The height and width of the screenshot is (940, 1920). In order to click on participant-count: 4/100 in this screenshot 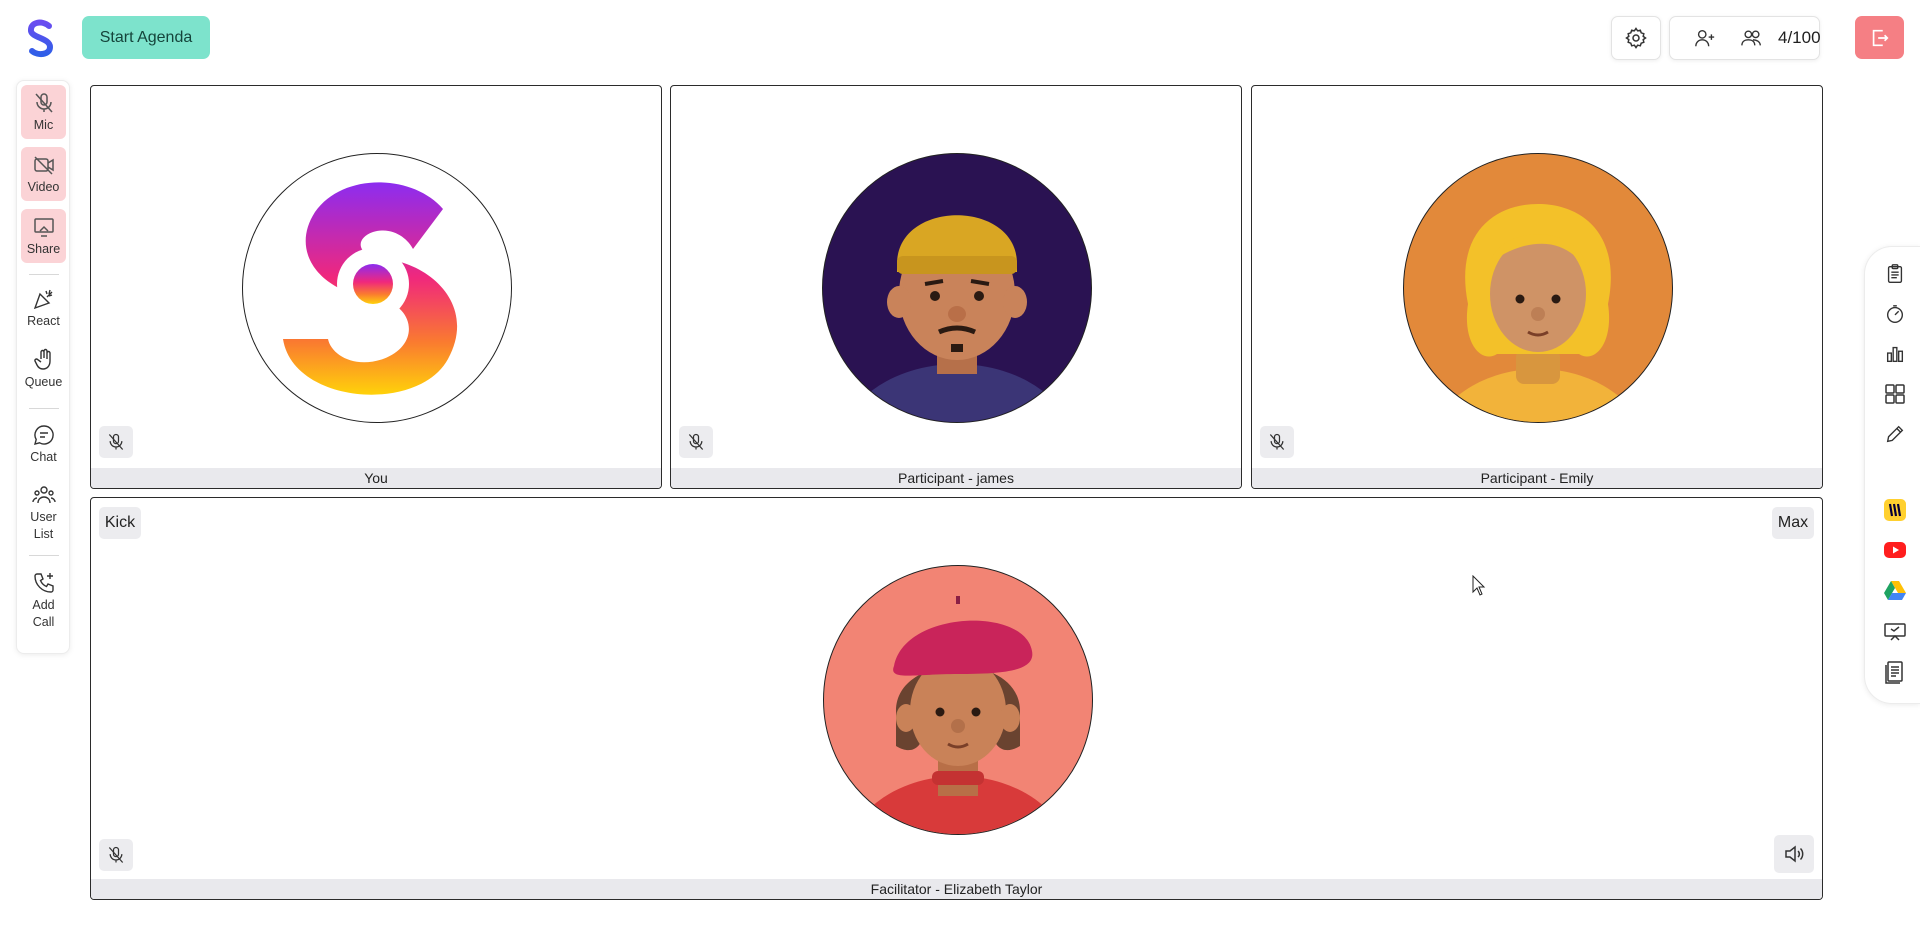, I will do `click(1799, 37)`.